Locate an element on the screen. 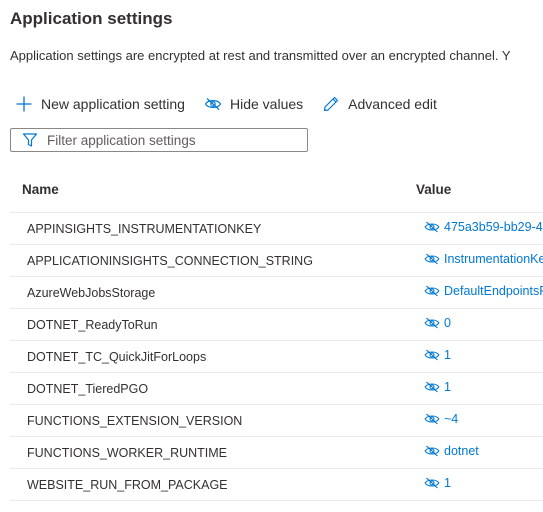 The image size is (543, 512). column-header-value: Value is located at coordinates (433, 189).